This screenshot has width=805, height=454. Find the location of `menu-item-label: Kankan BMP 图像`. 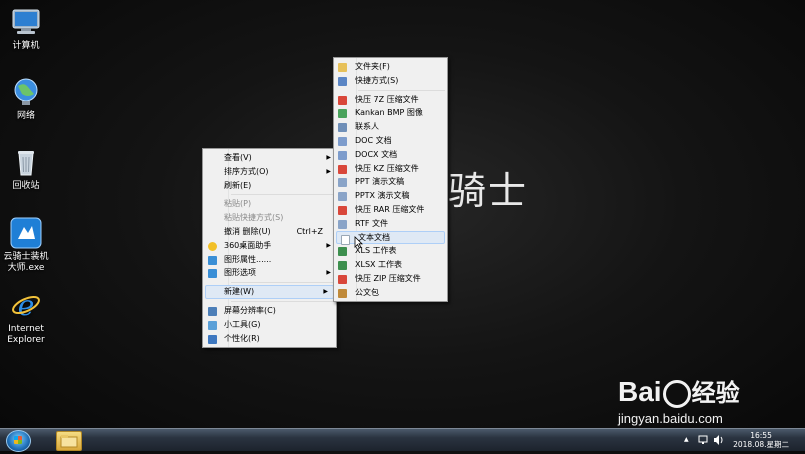

menu-item-label: Kankan BMP 图像 is located at coordinates (389, 113).